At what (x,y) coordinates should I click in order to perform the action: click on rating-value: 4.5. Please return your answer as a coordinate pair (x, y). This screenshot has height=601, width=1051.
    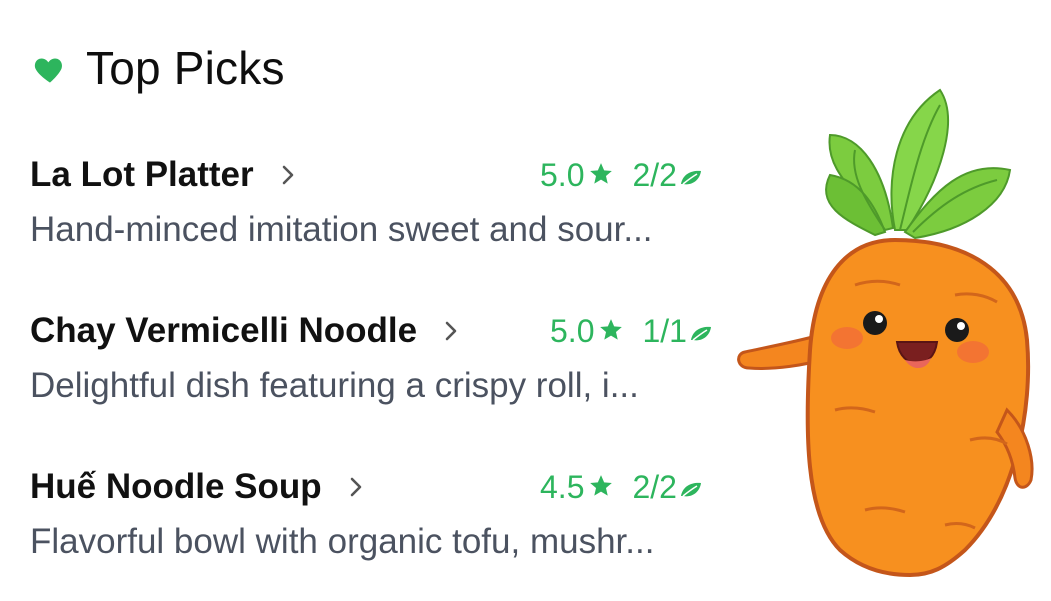
    Looking at the image, I should click on (562, 486).